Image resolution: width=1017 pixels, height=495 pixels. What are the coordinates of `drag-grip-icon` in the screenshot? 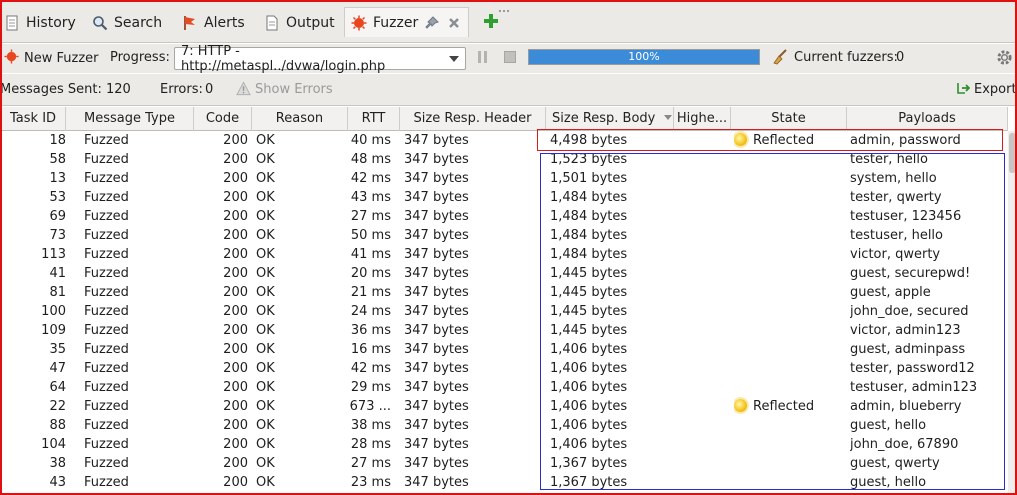 It's located at (508, 6).